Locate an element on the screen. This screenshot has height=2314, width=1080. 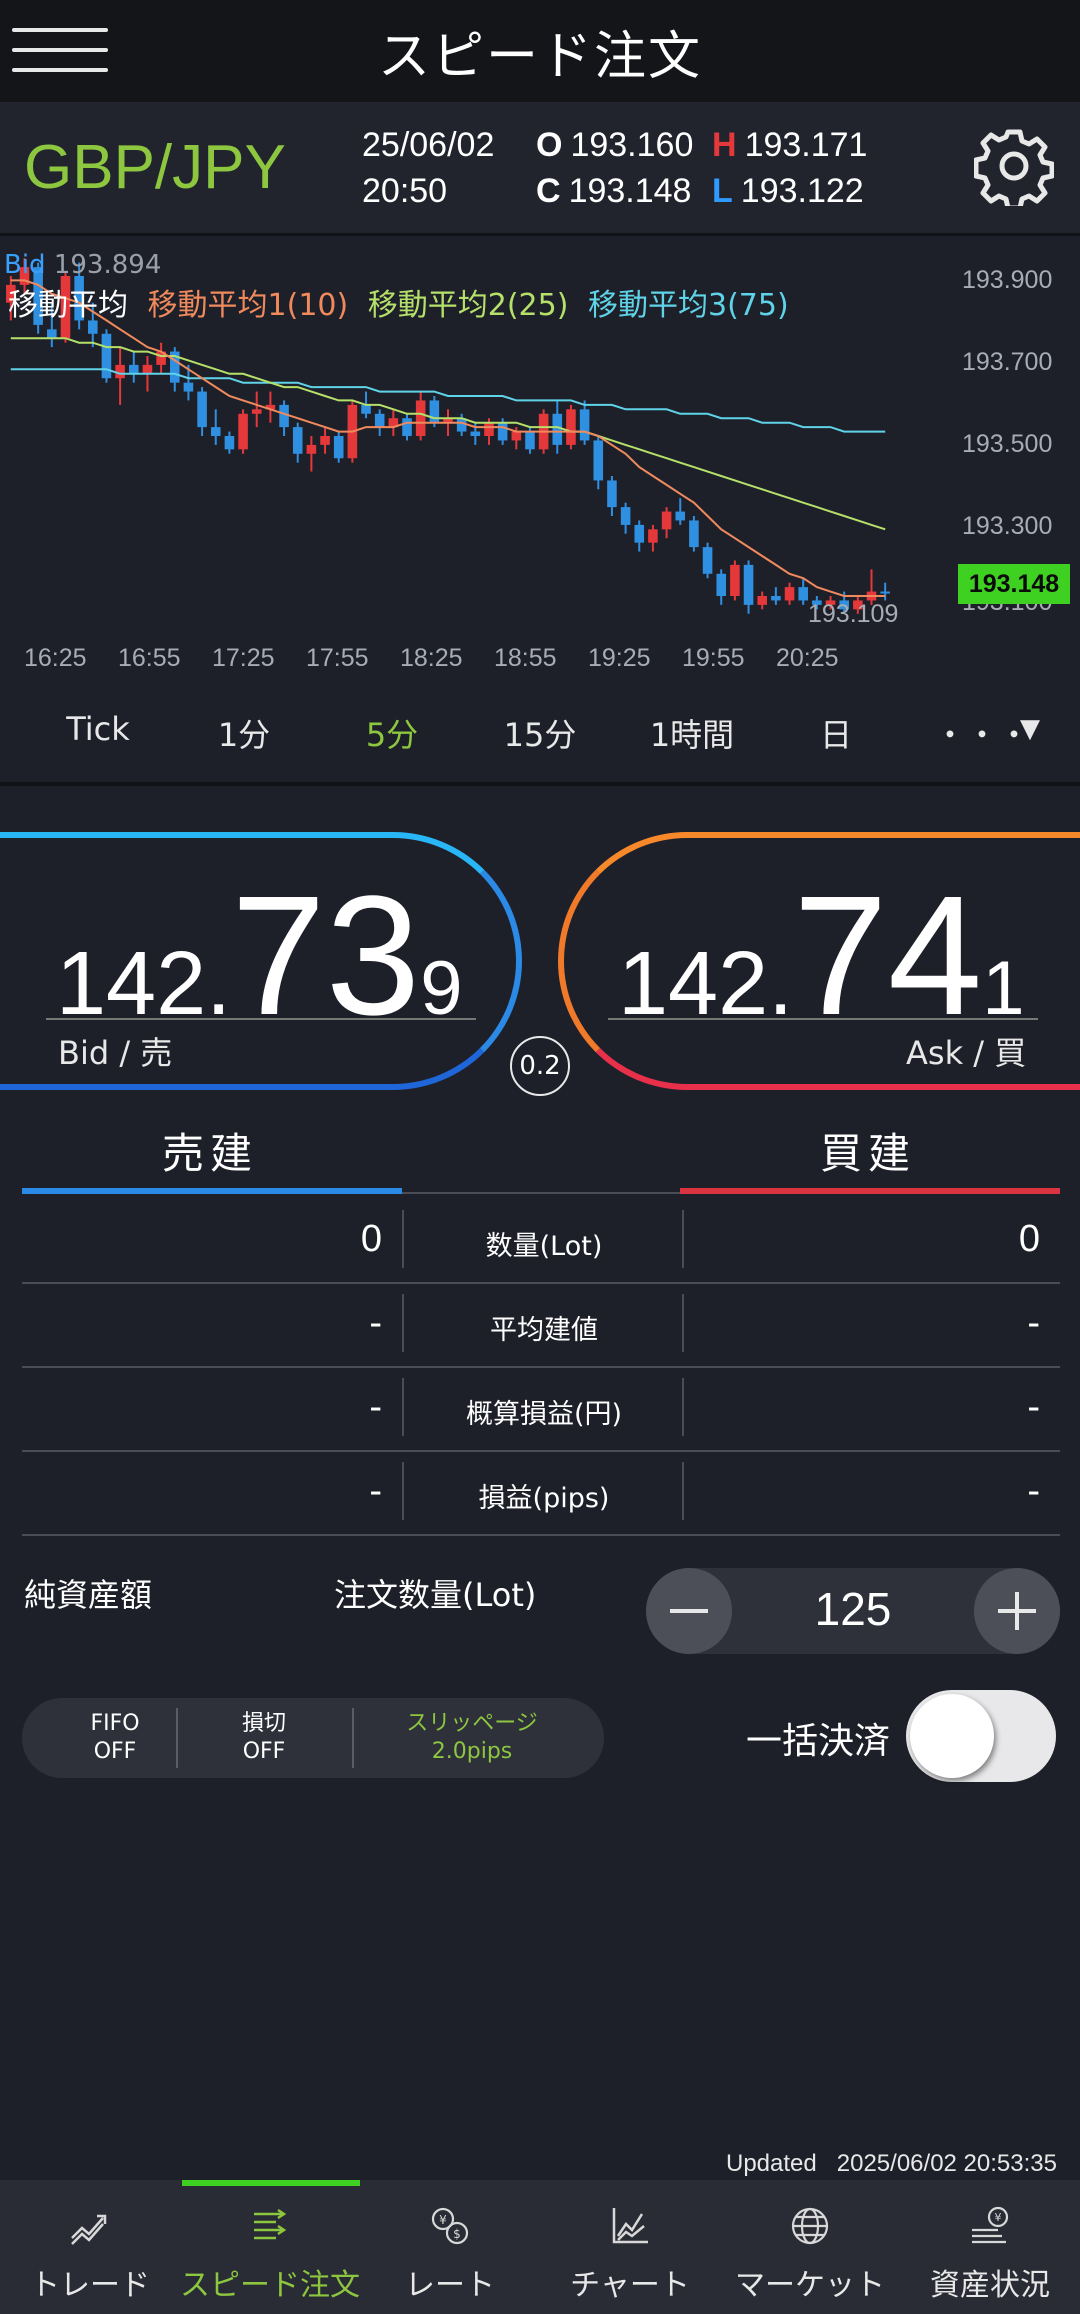
trade-icon is located at coordinates (89, 2229).